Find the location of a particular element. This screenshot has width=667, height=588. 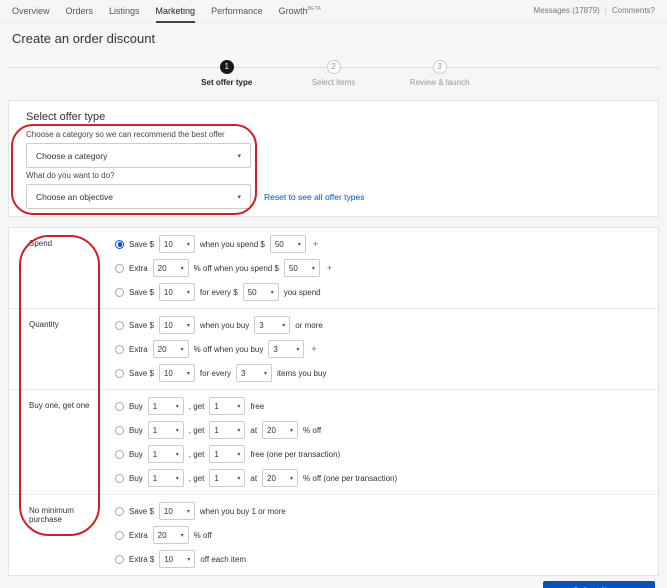

nav-tab-performance: Performance is located at coordinates (237, 14).